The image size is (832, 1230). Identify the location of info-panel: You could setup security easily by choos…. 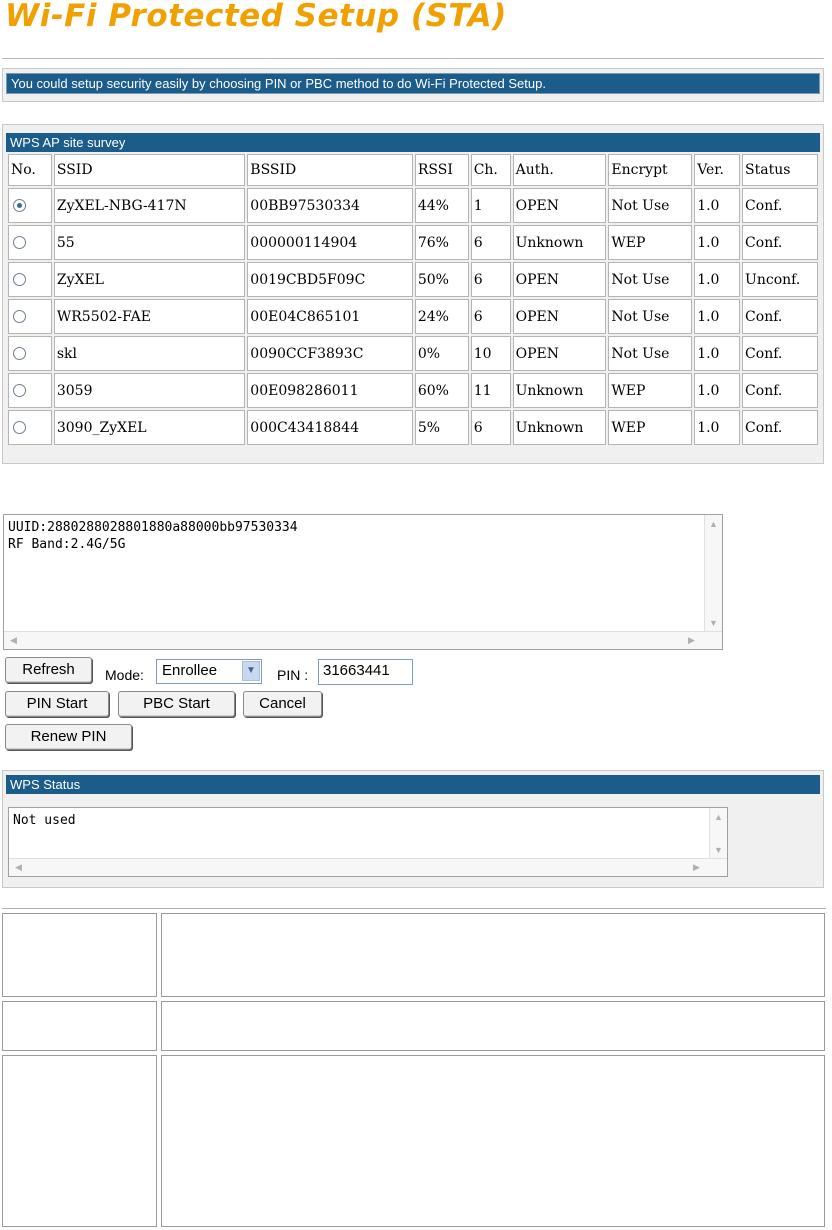
(413, 85).